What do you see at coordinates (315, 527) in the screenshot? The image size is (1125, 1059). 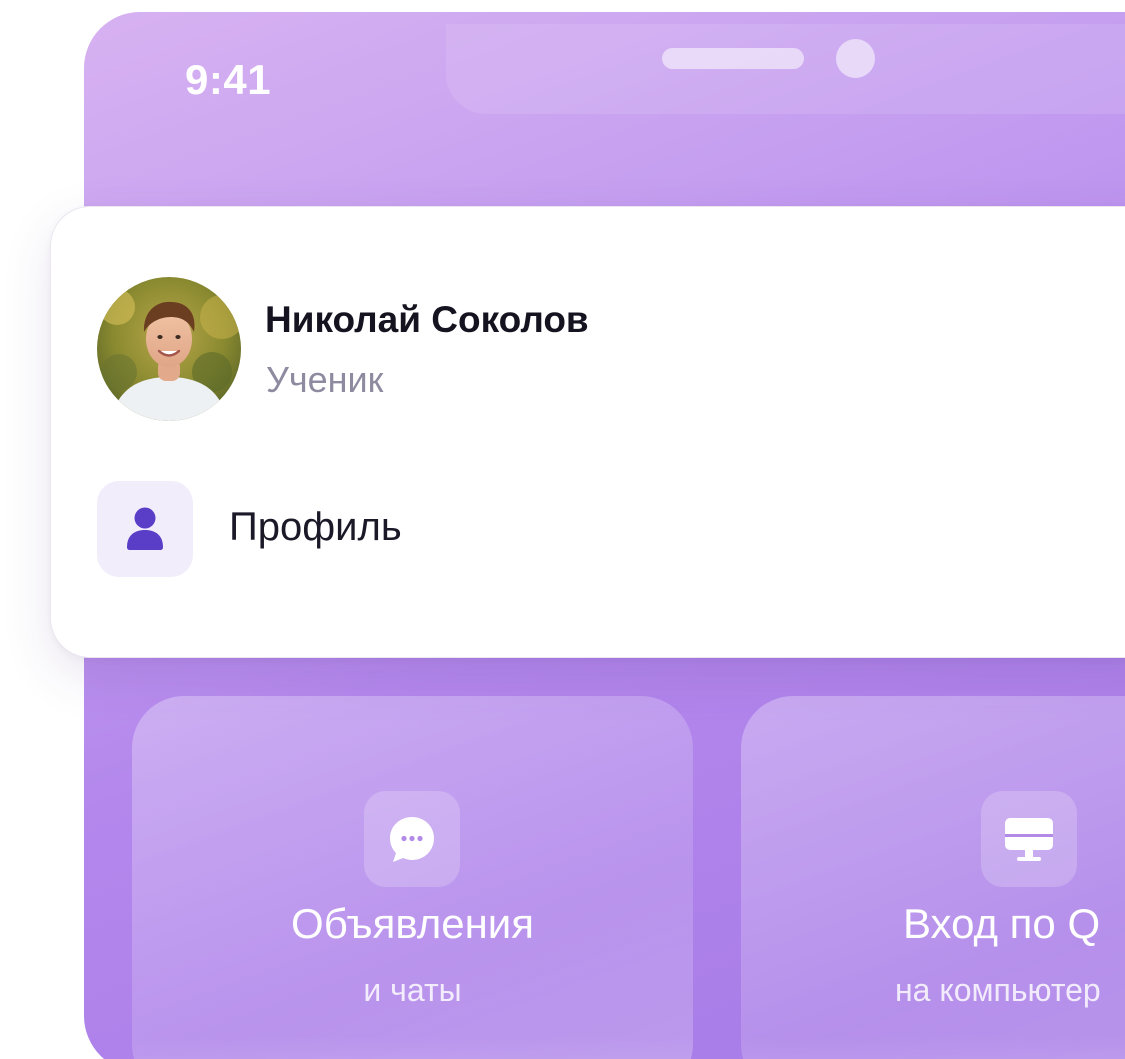 I see `menu-item-label: Профиль` at bounding box center [315, 527].